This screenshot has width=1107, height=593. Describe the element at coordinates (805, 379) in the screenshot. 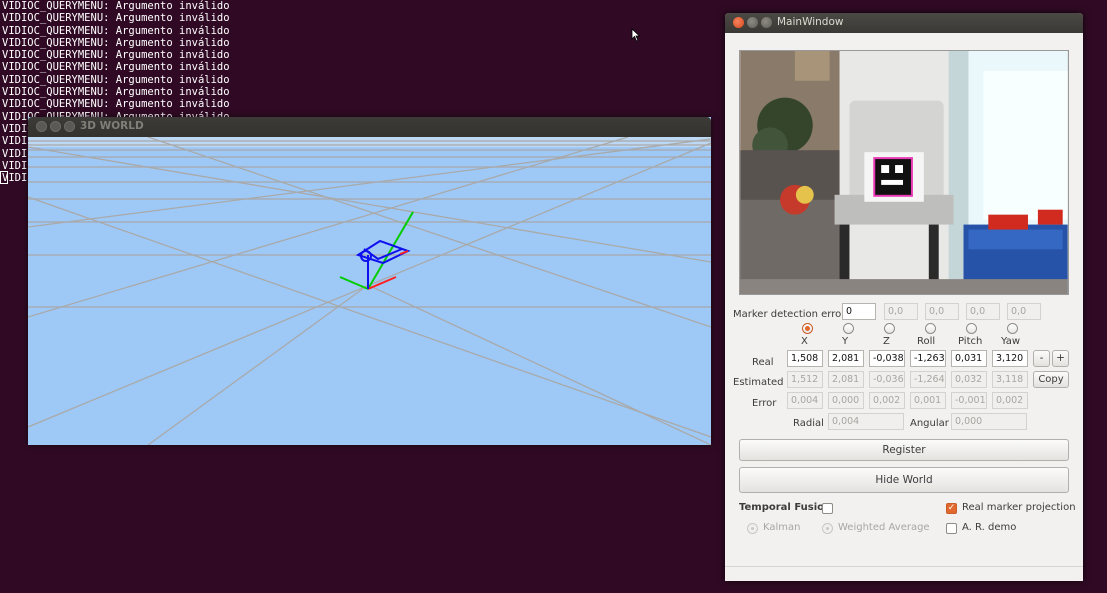

I see `estimated-x-field: 1,512` at that location.